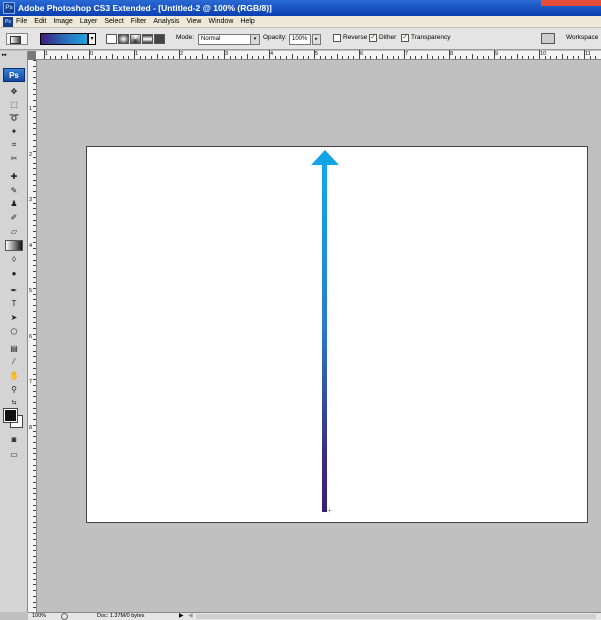  Describe the element at coordinates (14, 245) in the screenshot. I see `gradient-tool-icon` at that location.